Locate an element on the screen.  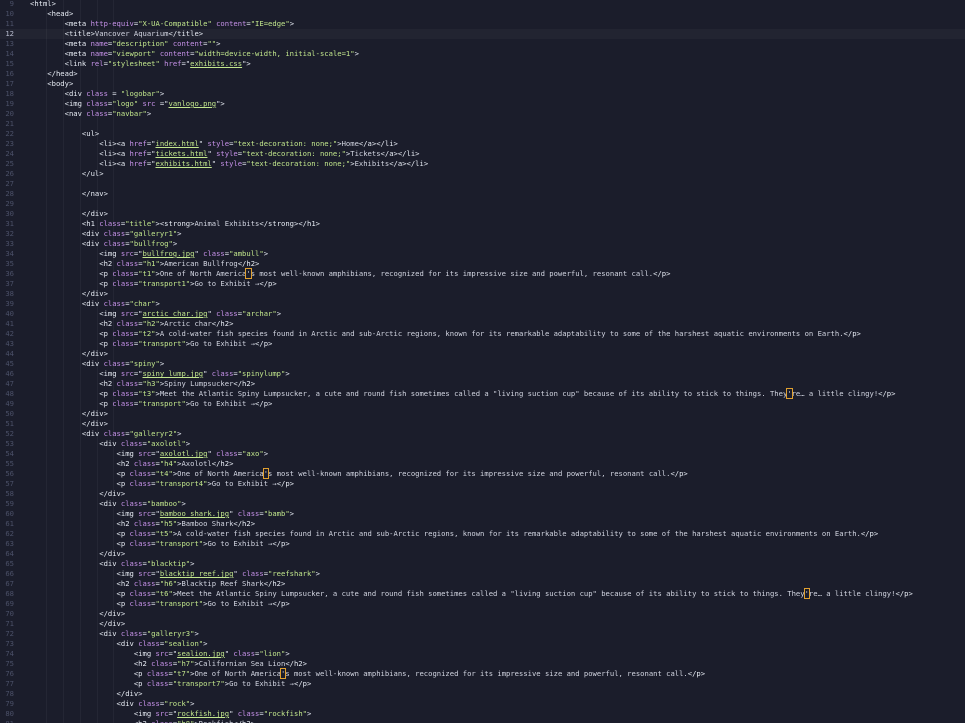
code-line: 26 </ul> is located at coordinates (482, 174).